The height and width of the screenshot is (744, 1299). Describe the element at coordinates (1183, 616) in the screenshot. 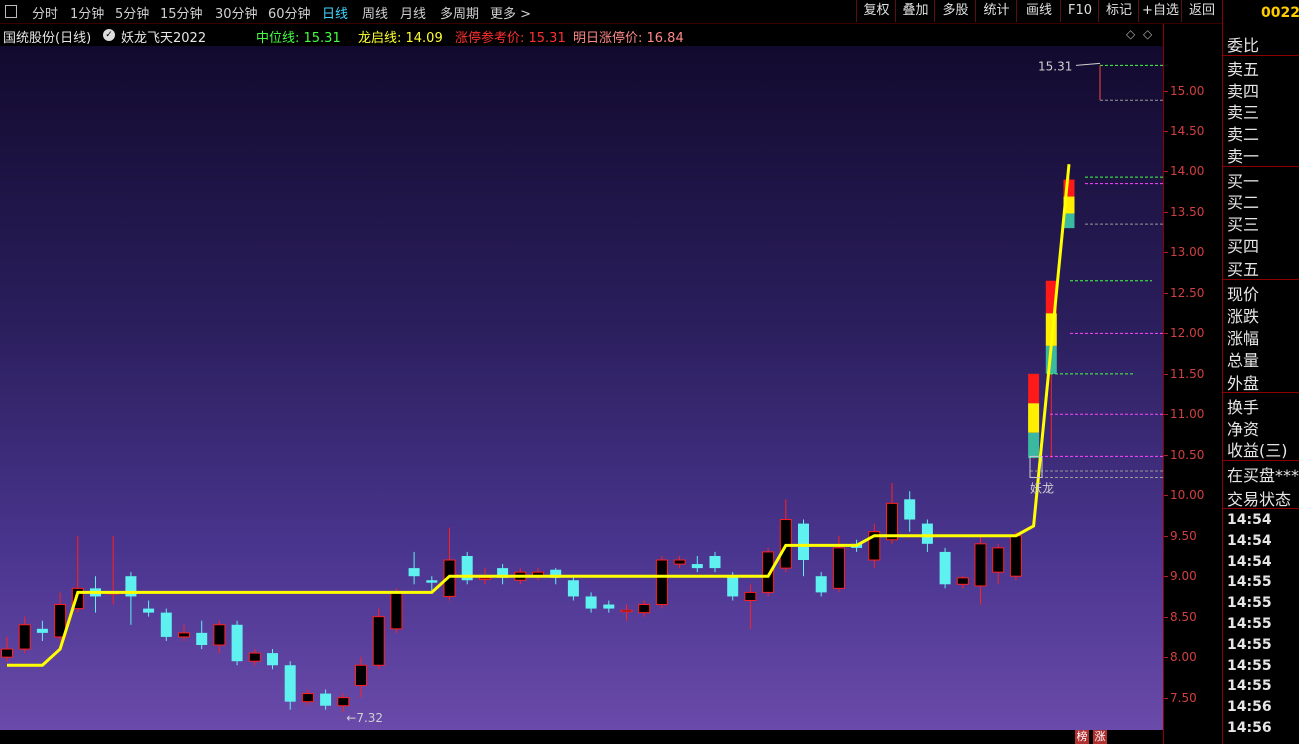

I see `ytick-label: 8.50` at that location.